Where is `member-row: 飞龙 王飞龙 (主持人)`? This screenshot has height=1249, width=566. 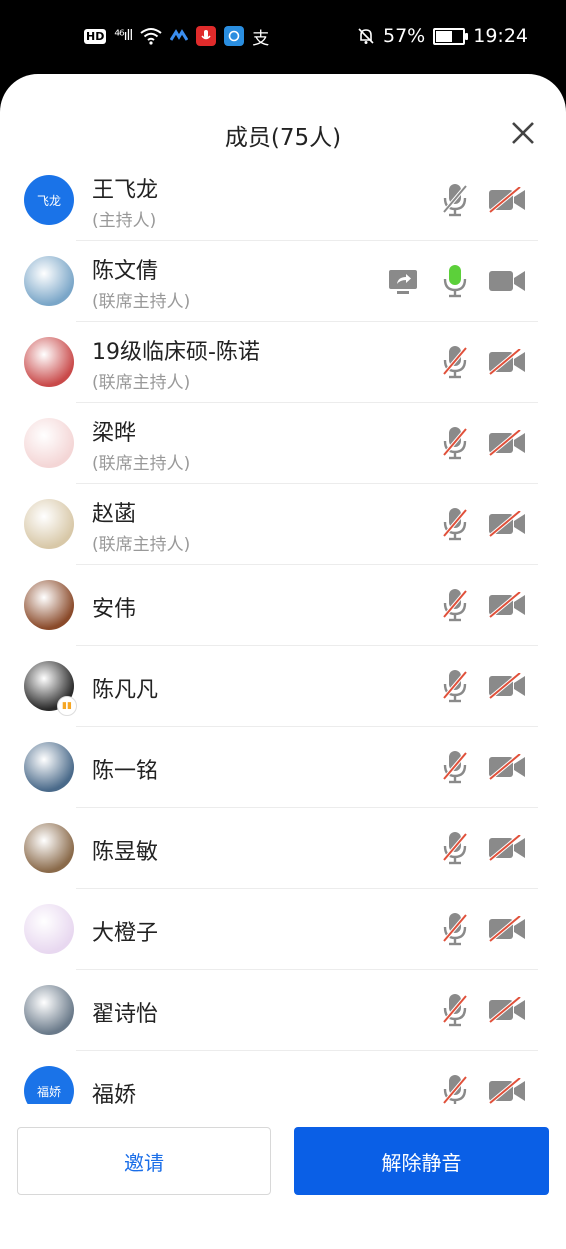
member-row: 飞龙 王飞龙 (主持人) is located at coordinates (283, 200).